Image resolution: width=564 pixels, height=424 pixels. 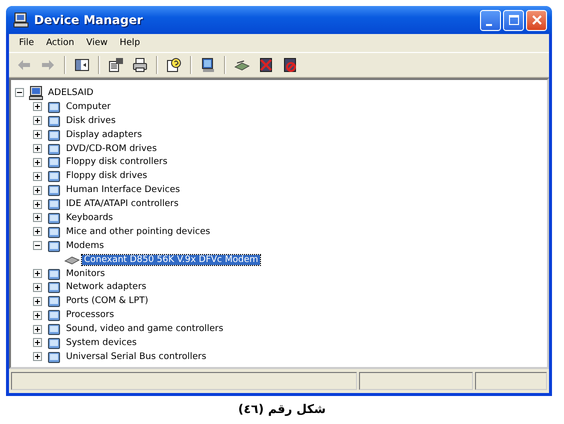 What do you see at coordinates (89, 20) in the screenshot?
I see `window-title: Device Manager` at bounding box center [89, 20].